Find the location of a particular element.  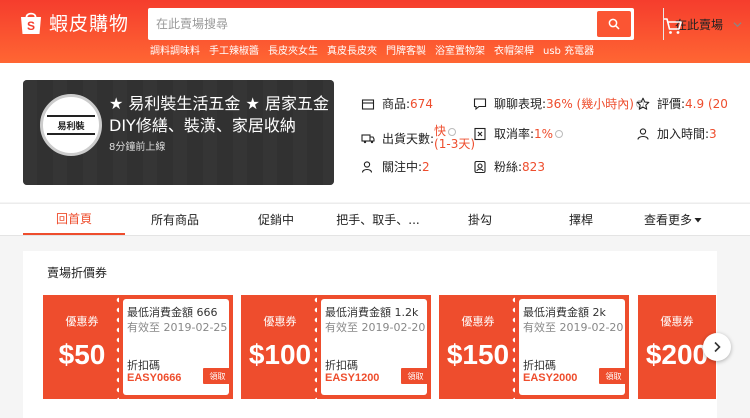

coupon-next-button is located at coordinates (717, 347).